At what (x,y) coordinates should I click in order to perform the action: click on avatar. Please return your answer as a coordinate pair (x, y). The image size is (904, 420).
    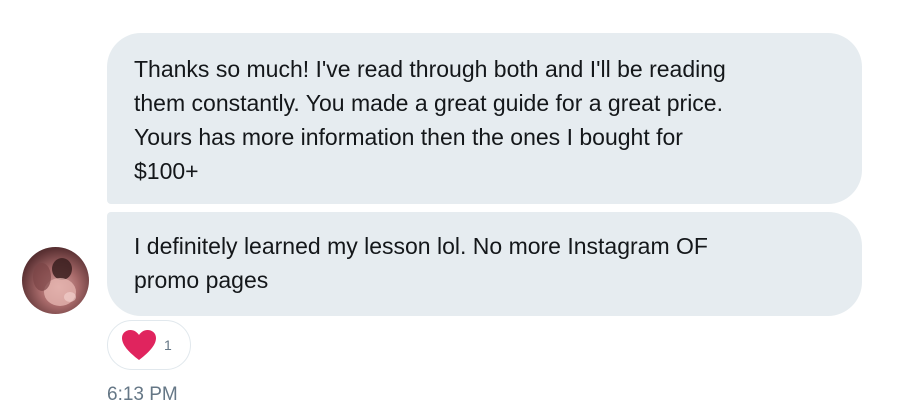
    Looking at the image, I should click on (55, 280).